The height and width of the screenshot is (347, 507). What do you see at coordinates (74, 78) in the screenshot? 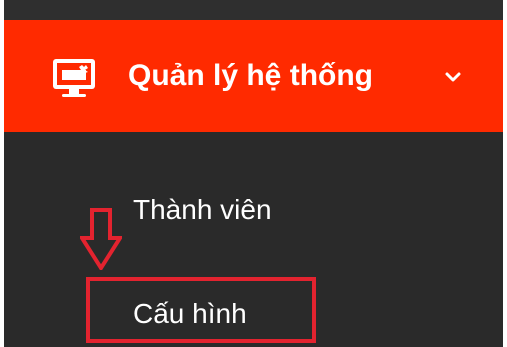
I see `monitor-icon` at bounding box center [74, 78].